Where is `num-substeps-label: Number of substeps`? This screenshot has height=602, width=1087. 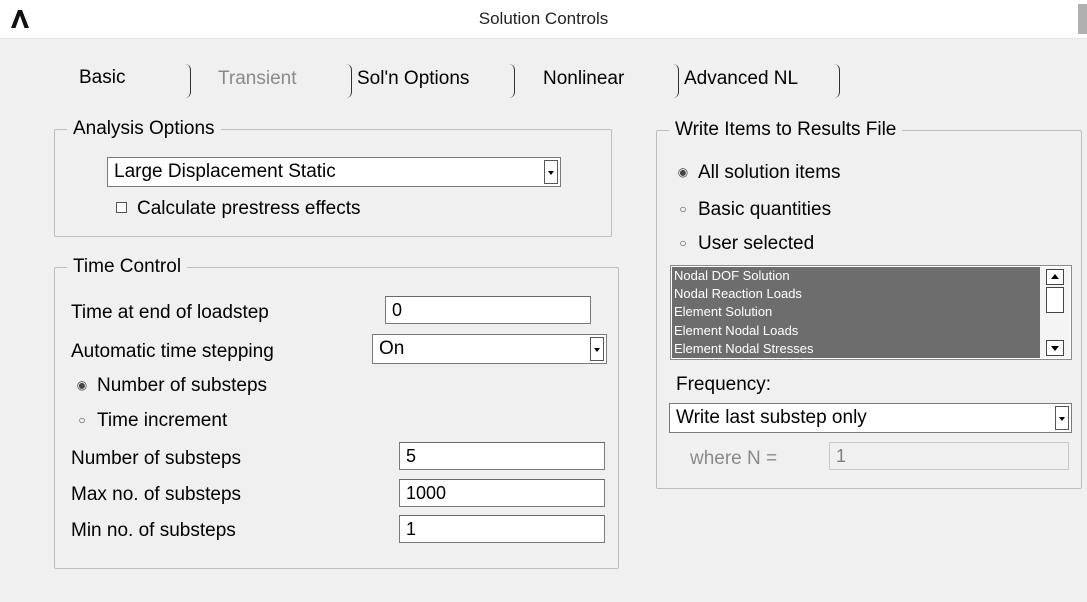
num-substeps-label: Number of substeps is located at coordinates (156, 458).